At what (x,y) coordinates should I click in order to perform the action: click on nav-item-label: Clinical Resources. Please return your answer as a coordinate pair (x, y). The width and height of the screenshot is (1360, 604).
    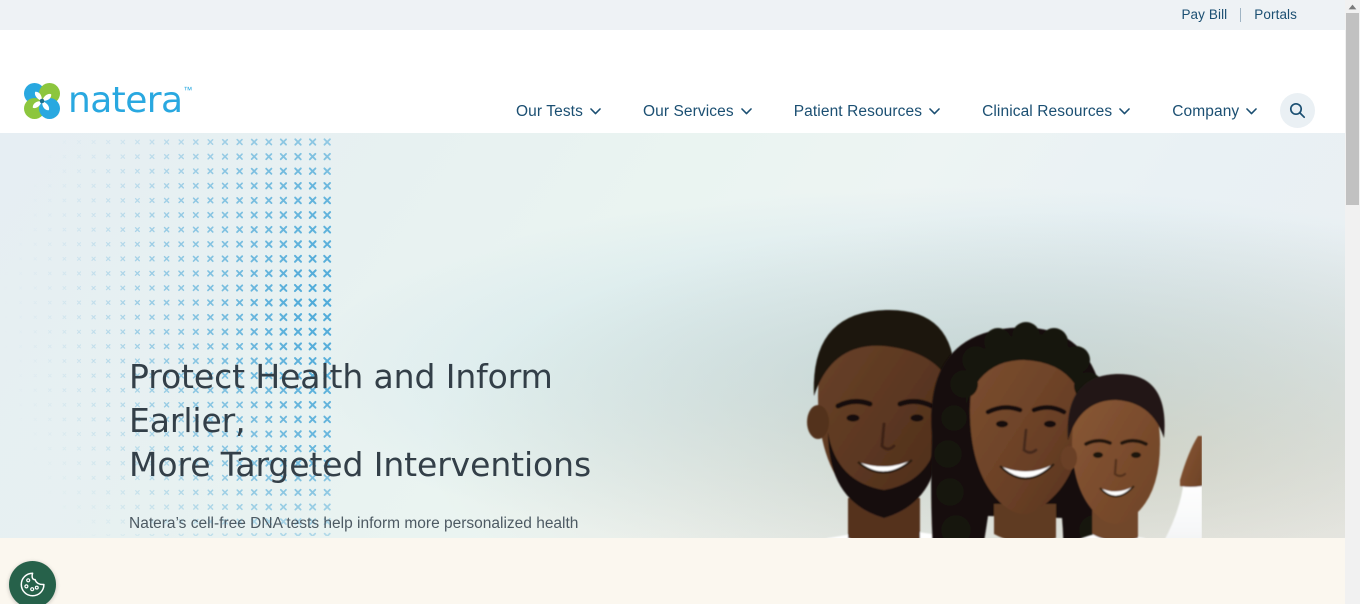
    Looking at the image, I should click on (1047, 111).